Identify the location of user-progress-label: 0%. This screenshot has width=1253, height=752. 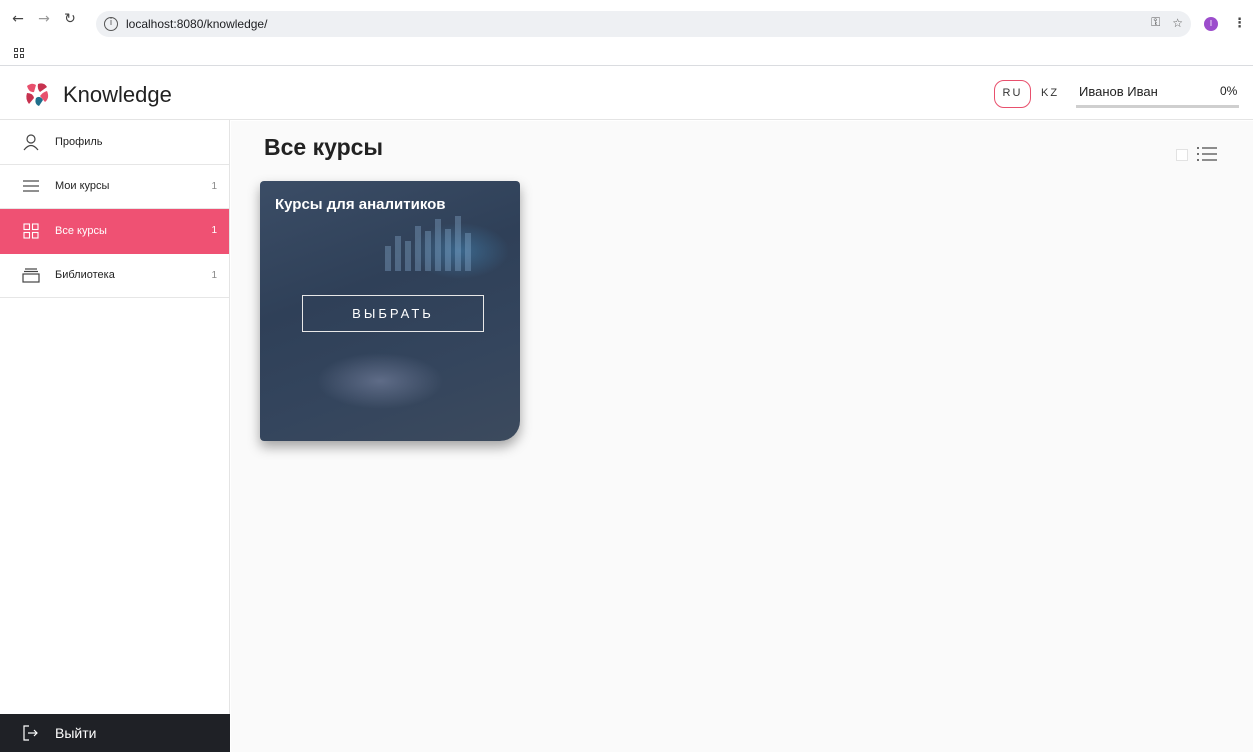
(1229, 91).